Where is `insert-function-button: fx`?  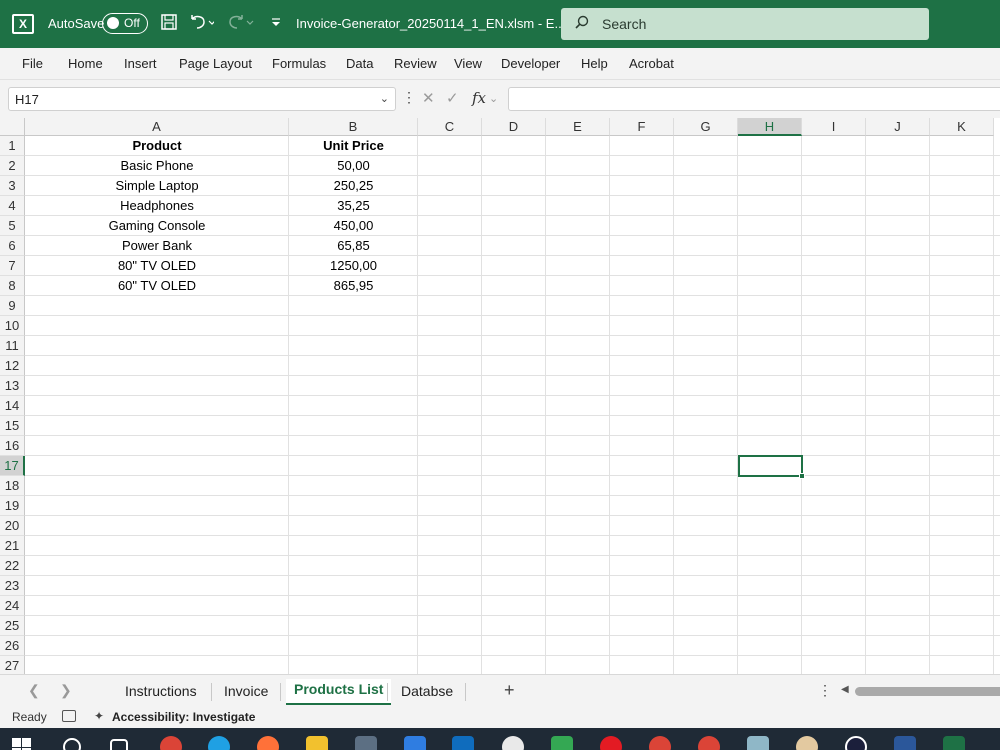
insert-function-button: fx is located at coordinates (479, 98).